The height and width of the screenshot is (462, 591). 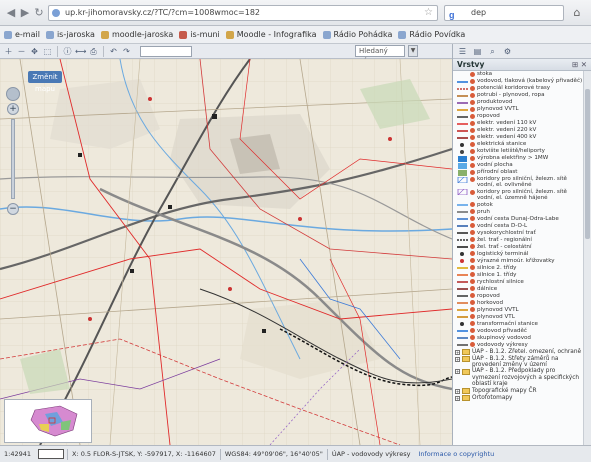 I want to click on reload-icon: ↻, so click(x=39, y=13).